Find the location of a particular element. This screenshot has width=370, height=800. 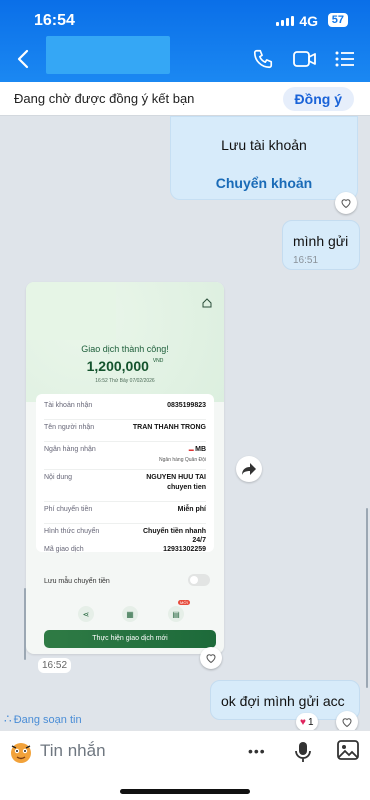

row-label: Ngân hàng nhận is located at coordinates (70, 449).